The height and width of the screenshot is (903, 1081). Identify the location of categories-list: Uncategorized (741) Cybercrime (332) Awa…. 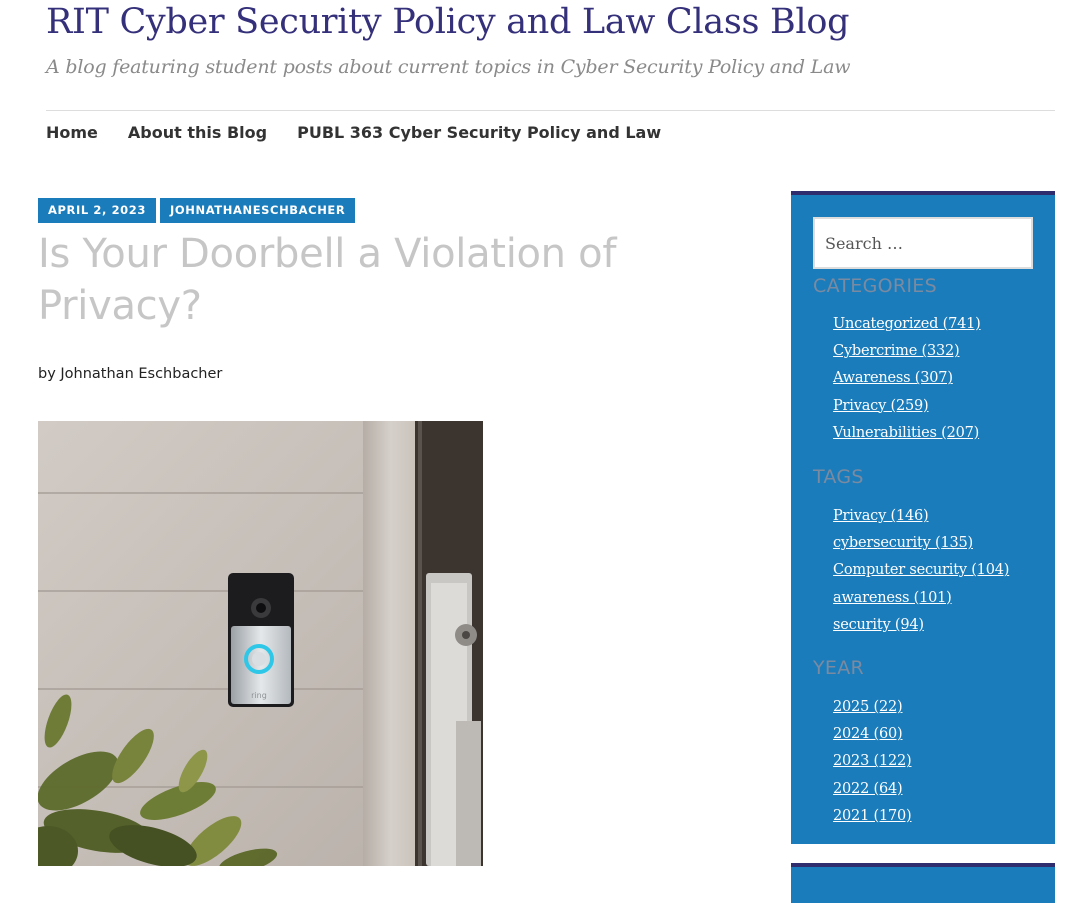
(907, 377).